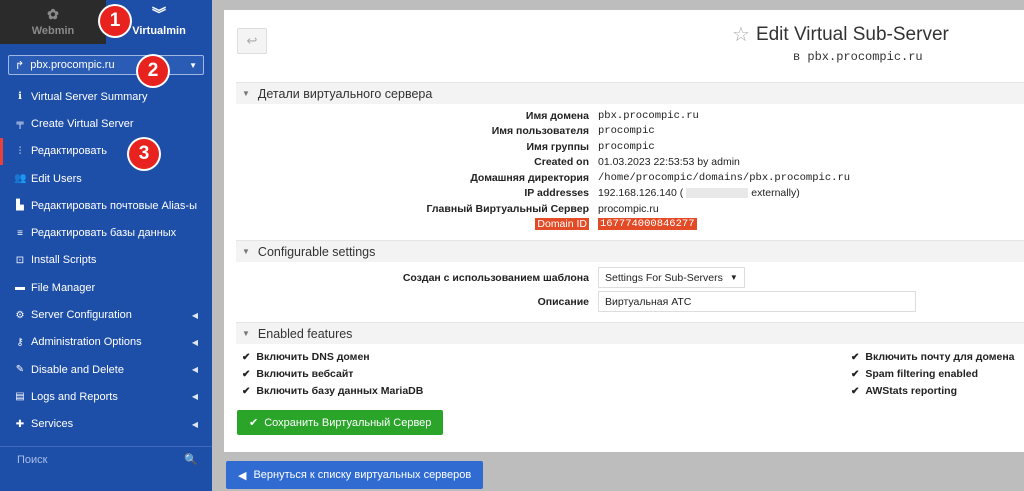 This screenshot has height=491, width=1024. I want to click on feature-awstats: ✔ AWStats reporting, so click(904, 391).